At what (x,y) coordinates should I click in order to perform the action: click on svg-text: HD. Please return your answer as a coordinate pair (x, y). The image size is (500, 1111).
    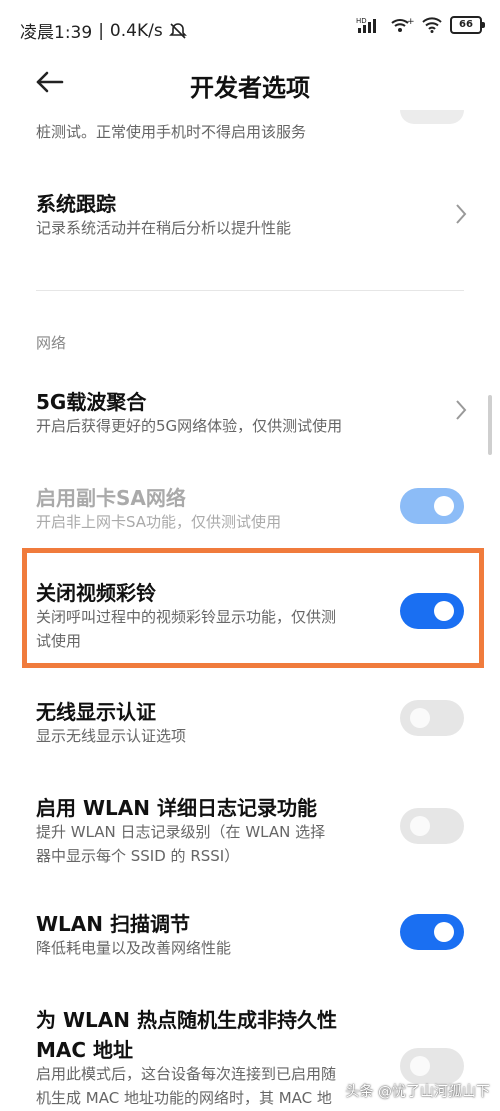
    Looking at the image, I should click on (361, 21).